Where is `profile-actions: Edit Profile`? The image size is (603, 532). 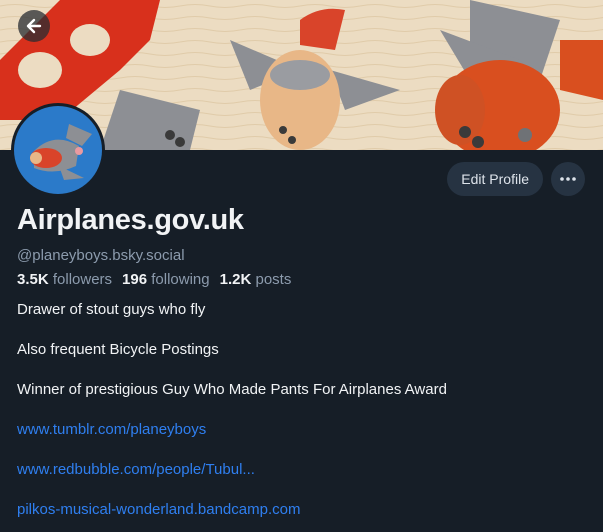 profile-actions: Edit Profile is located at coordinates (516, 179).